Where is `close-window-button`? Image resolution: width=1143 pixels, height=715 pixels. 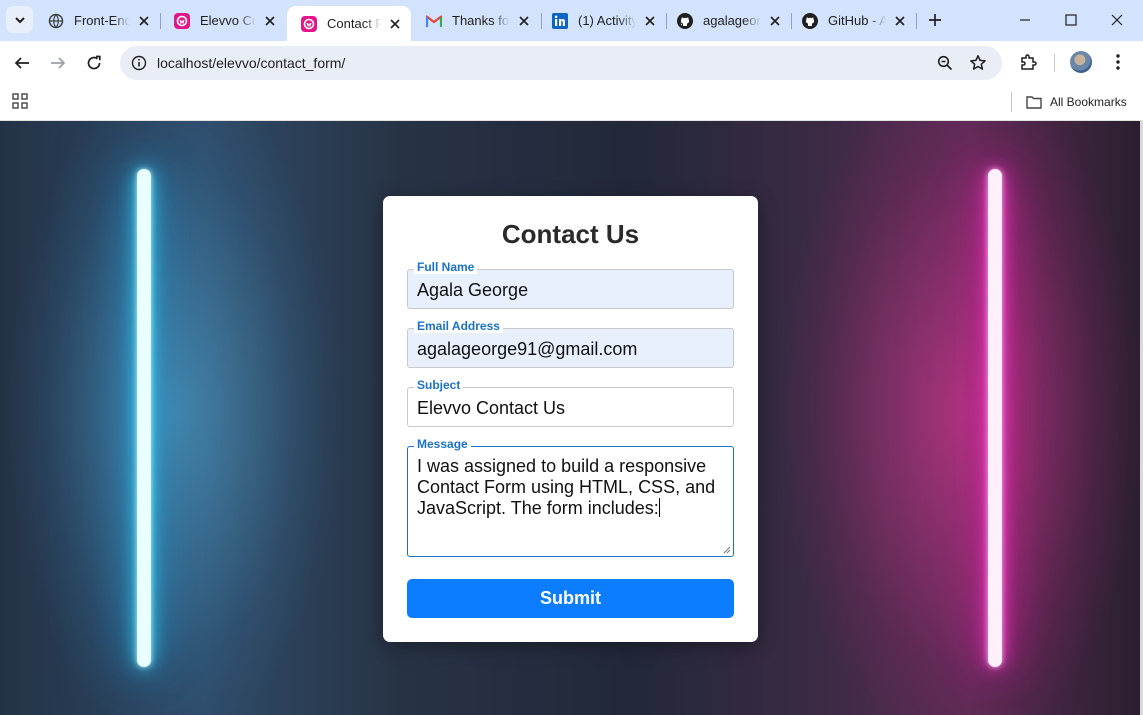
close-window-button is located at coordinates (1117, 20).